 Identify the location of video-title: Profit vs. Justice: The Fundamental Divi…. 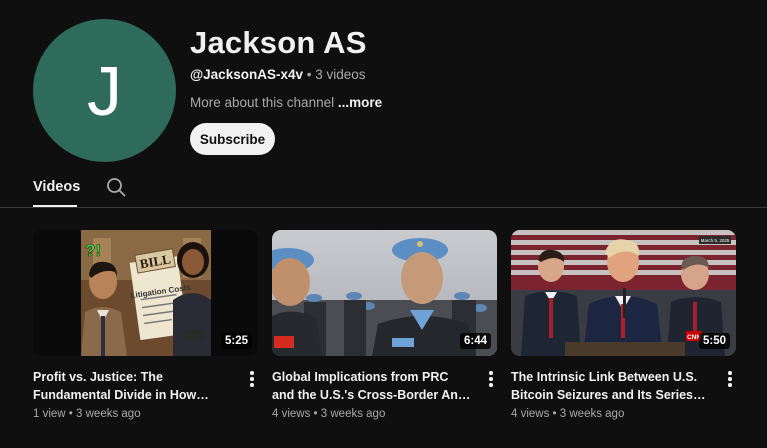
(133, 386).